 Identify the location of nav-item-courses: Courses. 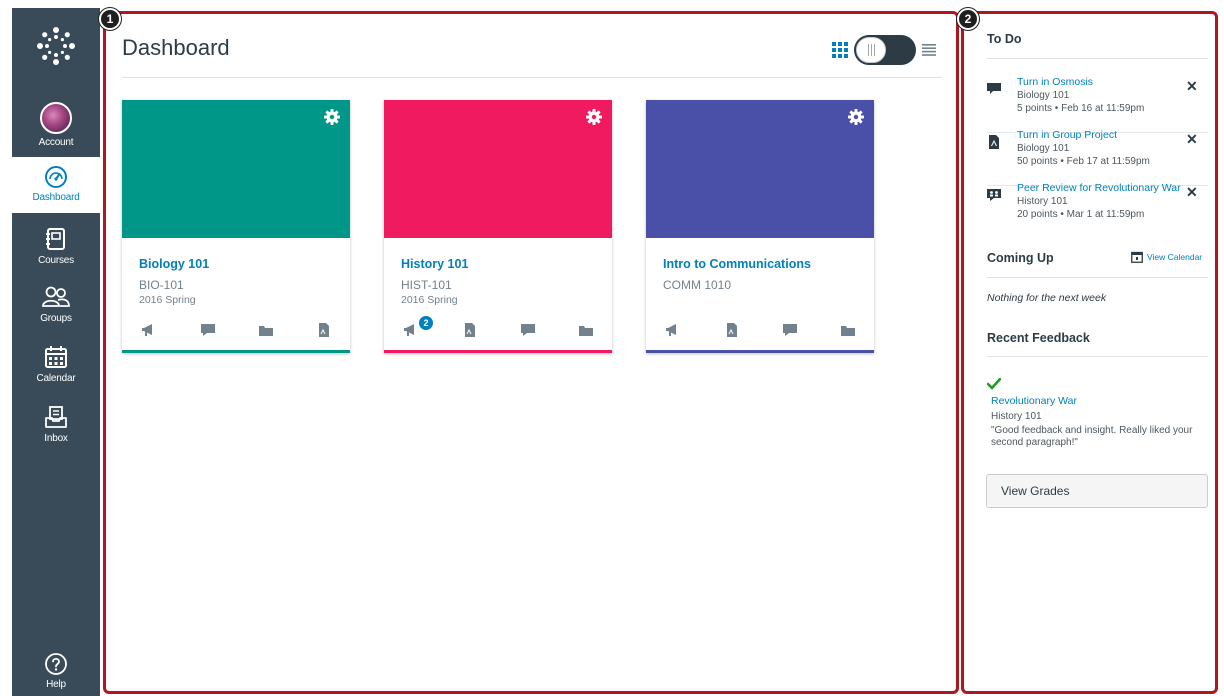
(56, 248).